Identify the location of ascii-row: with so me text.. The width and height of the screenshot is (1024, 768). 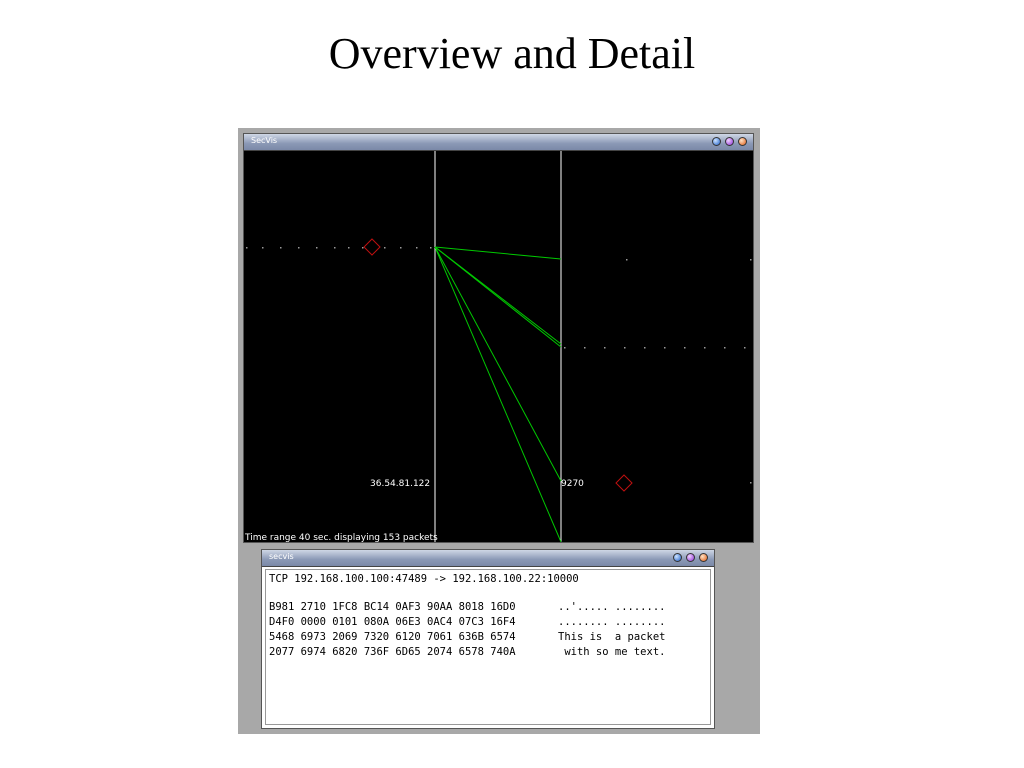
(612, 652).